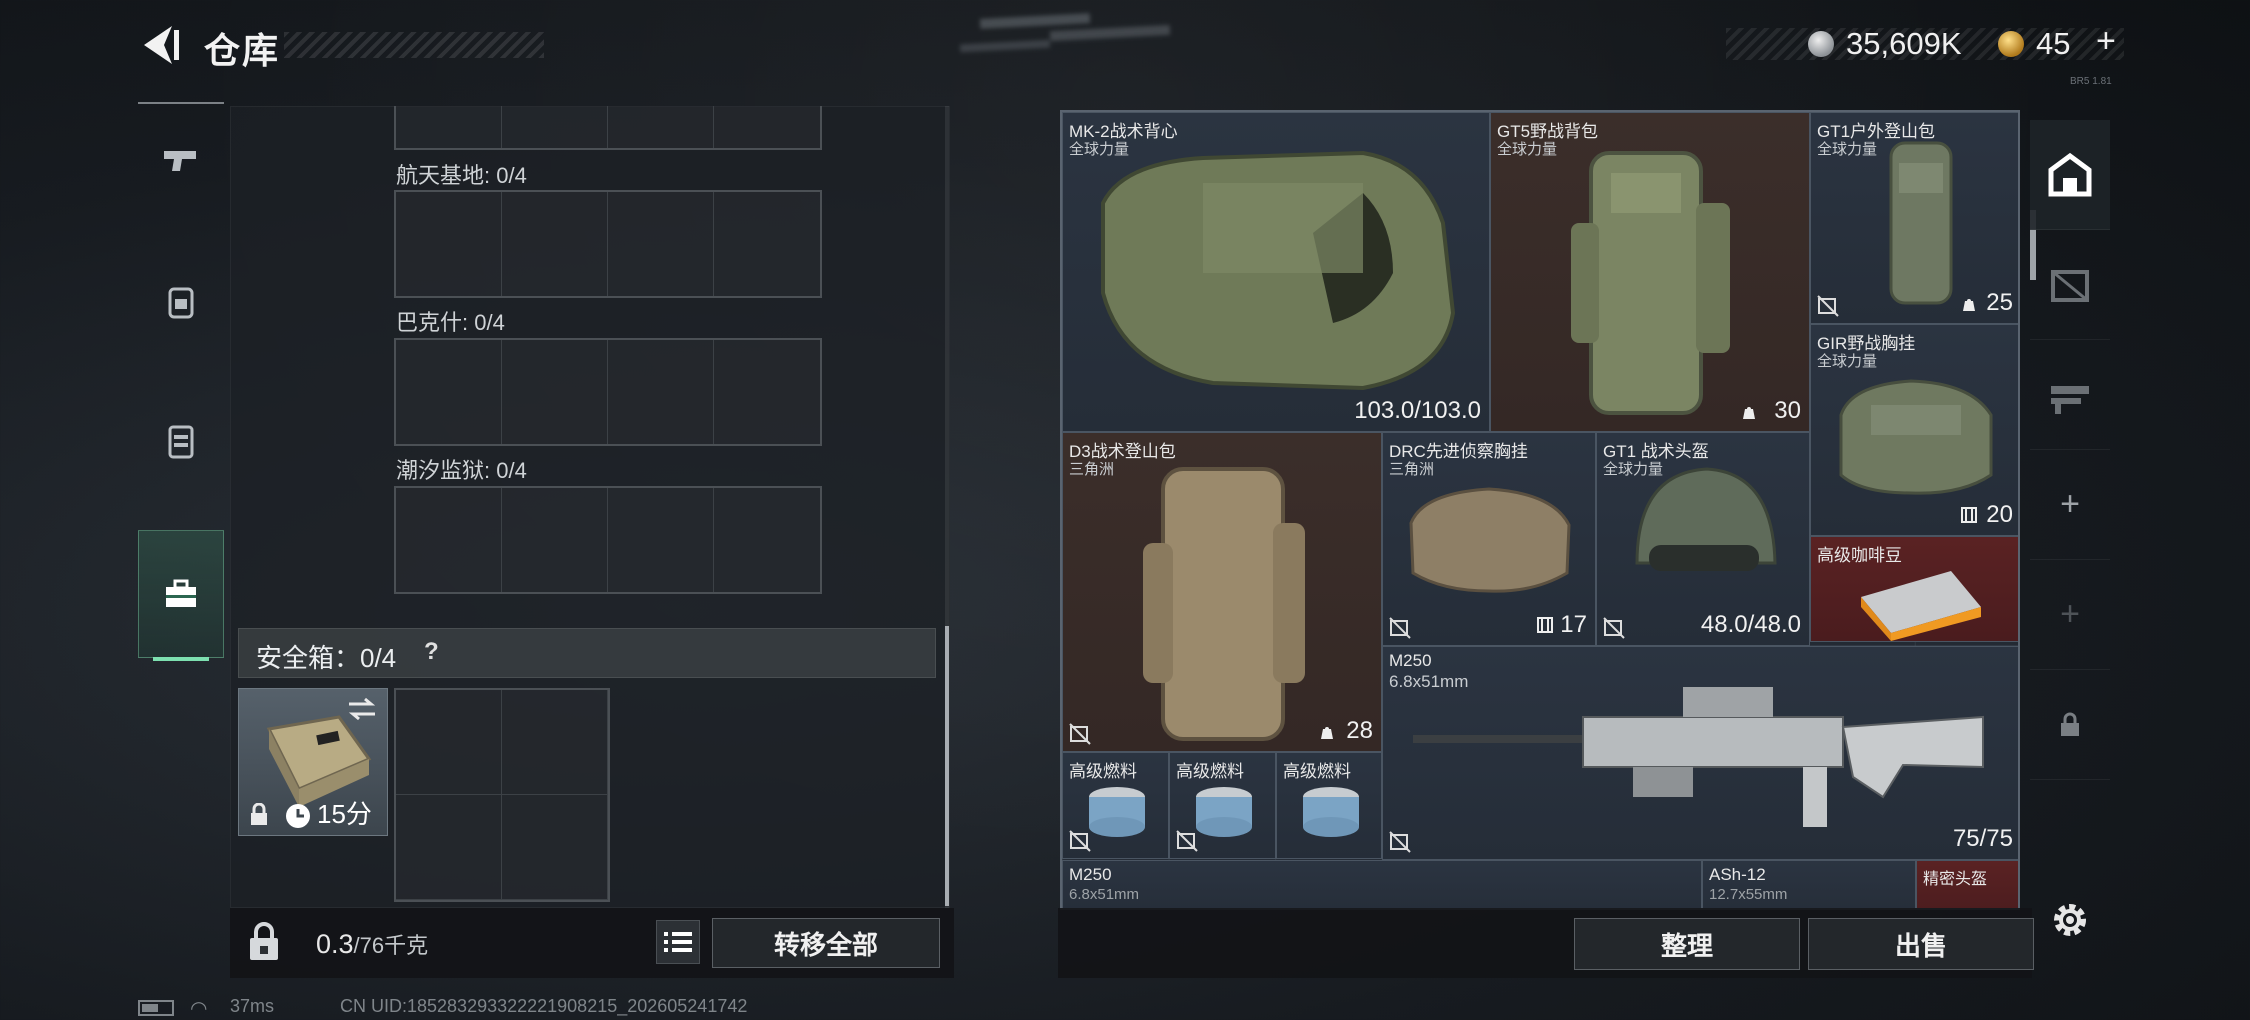 The height and width of the screenshot is (1020, 2250). Describe the element at coordinates (1417, 410) in the screenshot. I see `item-durability: 103.0/103.0` at that location.